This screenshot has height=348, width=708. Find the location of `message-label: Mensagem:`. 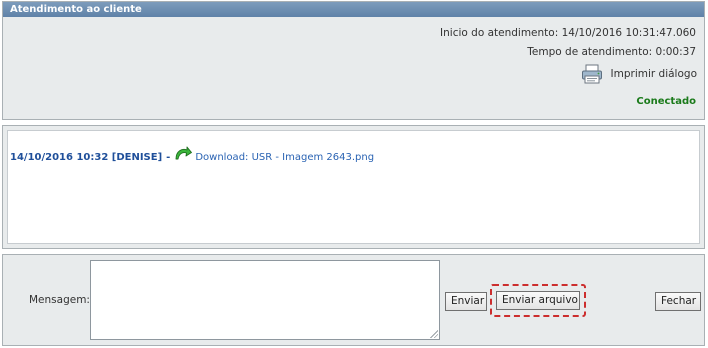

message-label: Mensagem: is located at coordinates (59, 300).